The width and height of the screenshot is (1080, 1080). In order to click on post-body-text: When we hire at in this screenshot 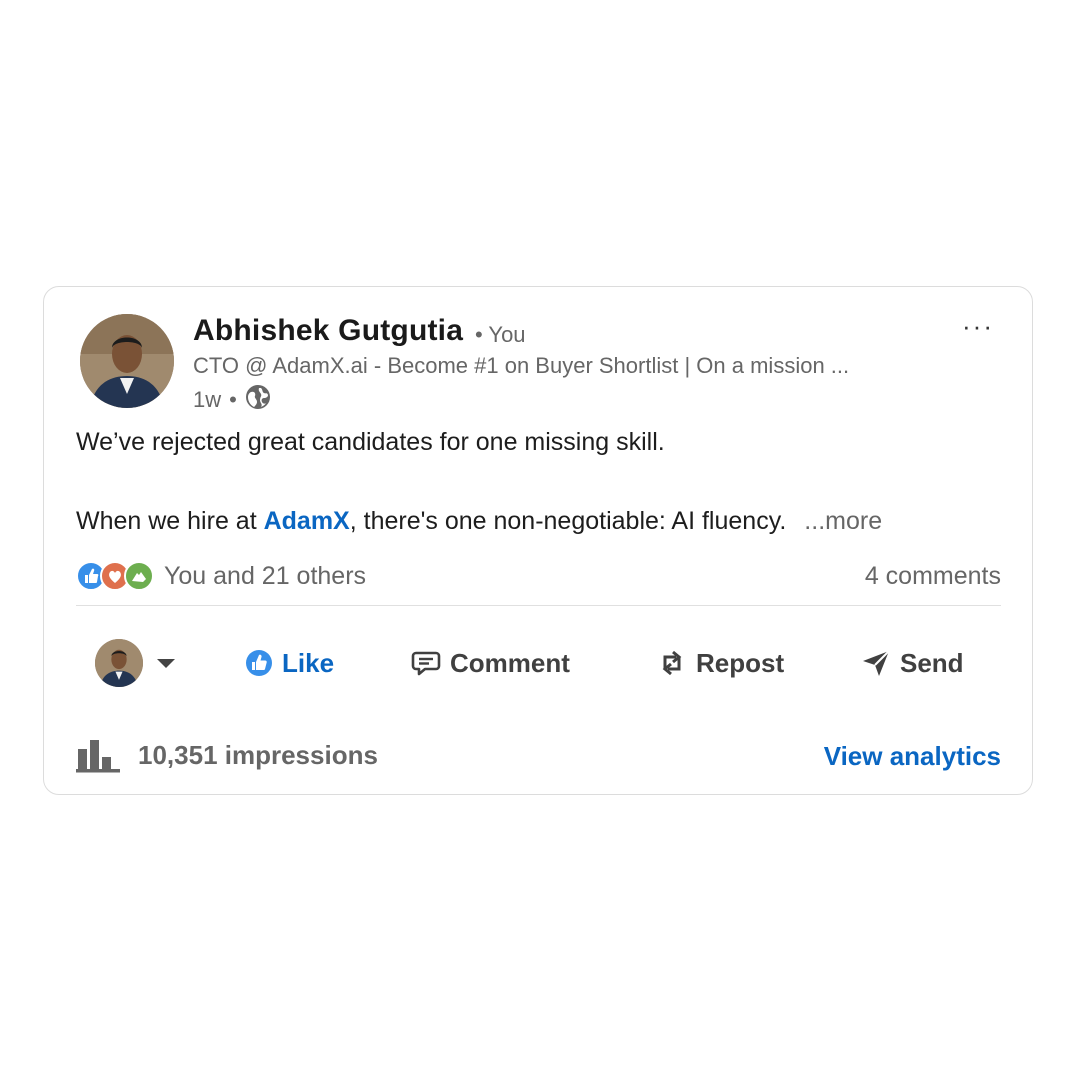, I will do `click(170, 521)`.